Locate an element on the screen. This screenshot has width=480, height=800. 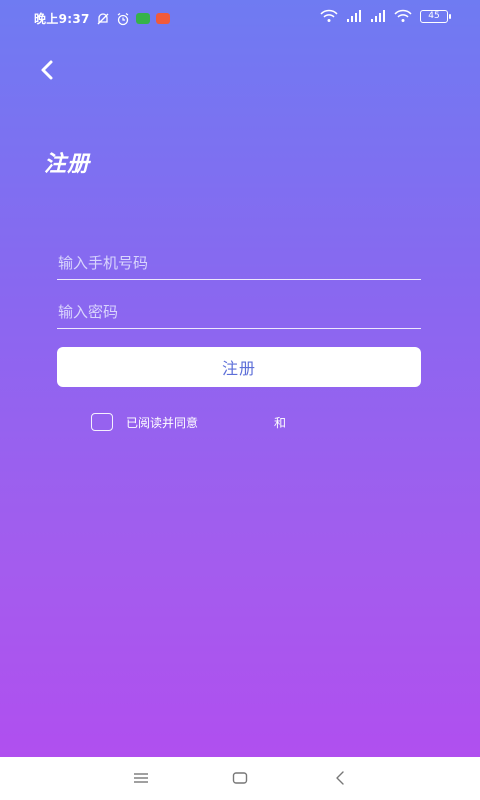
chevron-left-icon is located at coordinates (47, 70).